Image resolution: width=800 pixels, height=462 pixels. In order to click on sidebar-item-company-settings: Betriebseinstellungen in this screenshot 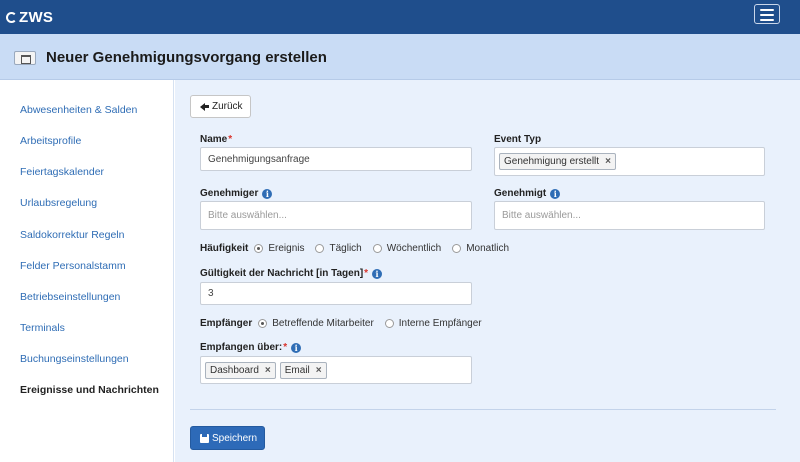, I will do `click(70, 297)`.